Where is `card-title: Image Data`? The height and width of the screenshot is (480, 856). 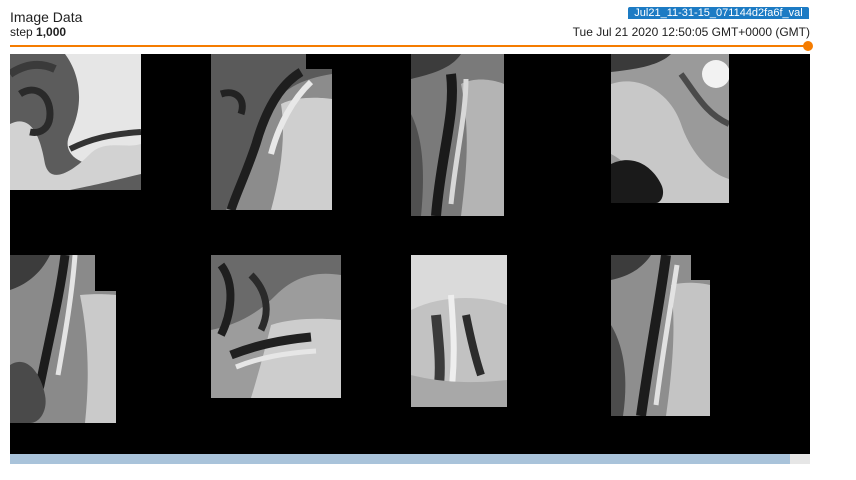
card-title: Image Data is located at coordinates (46, 17).